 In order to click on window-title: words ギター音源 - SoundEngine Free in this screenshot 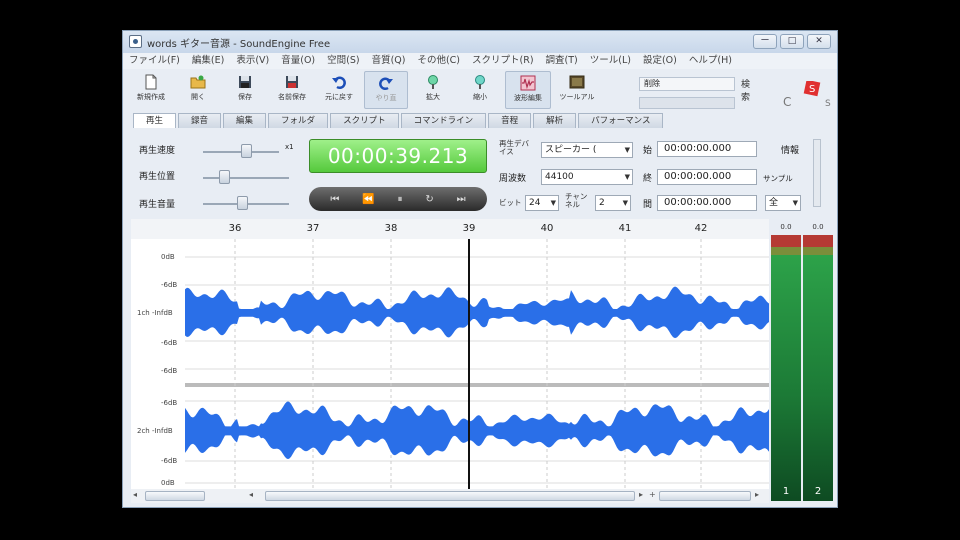, I will do `click(239, 44)`.